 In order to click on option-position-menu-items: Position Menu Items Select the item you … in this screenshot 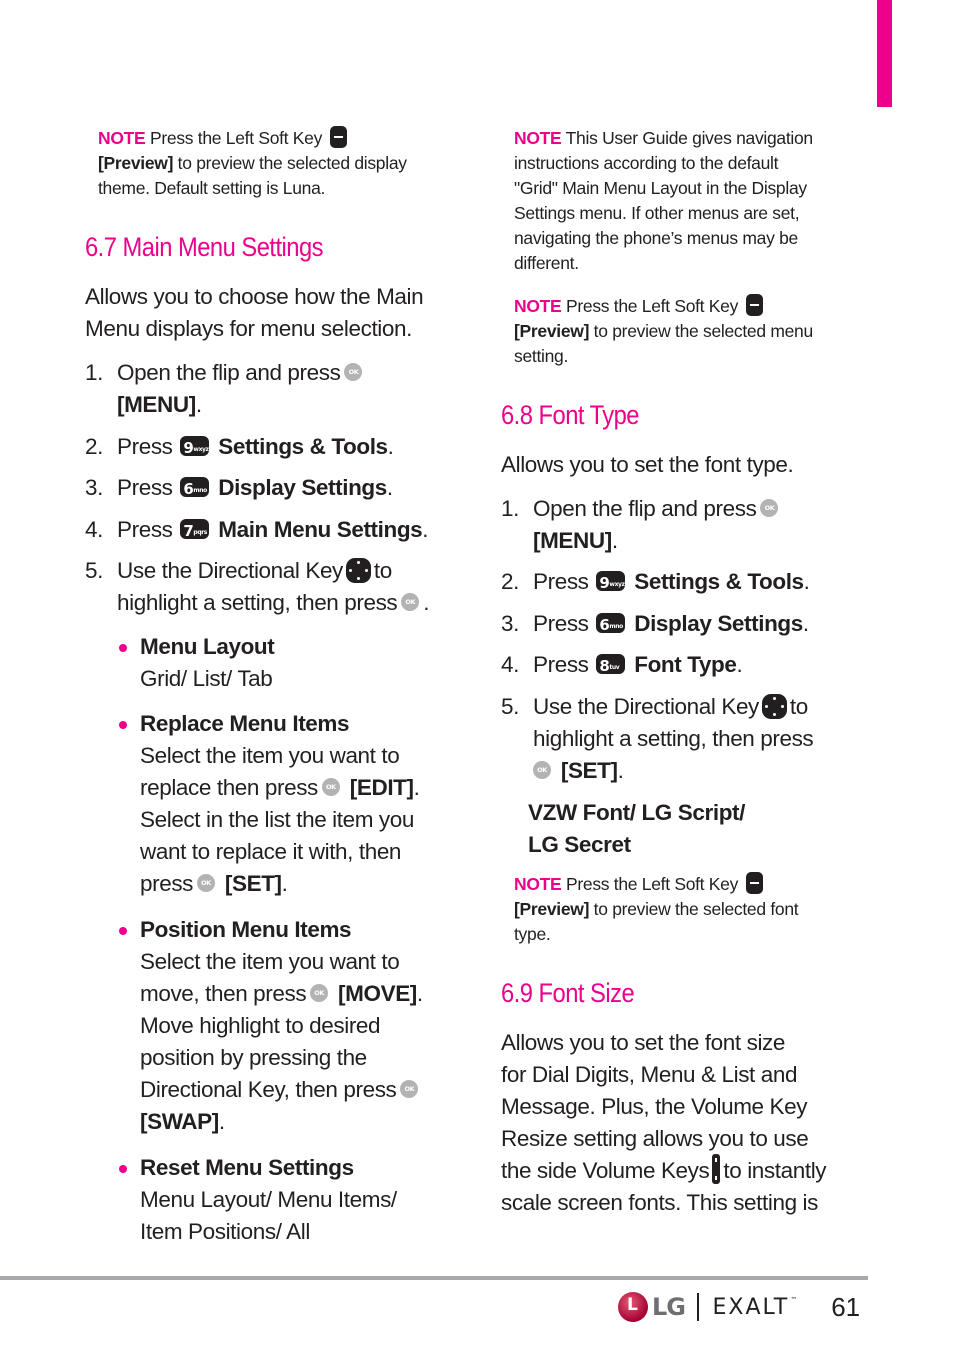, I will do `click(271, 1026)`.